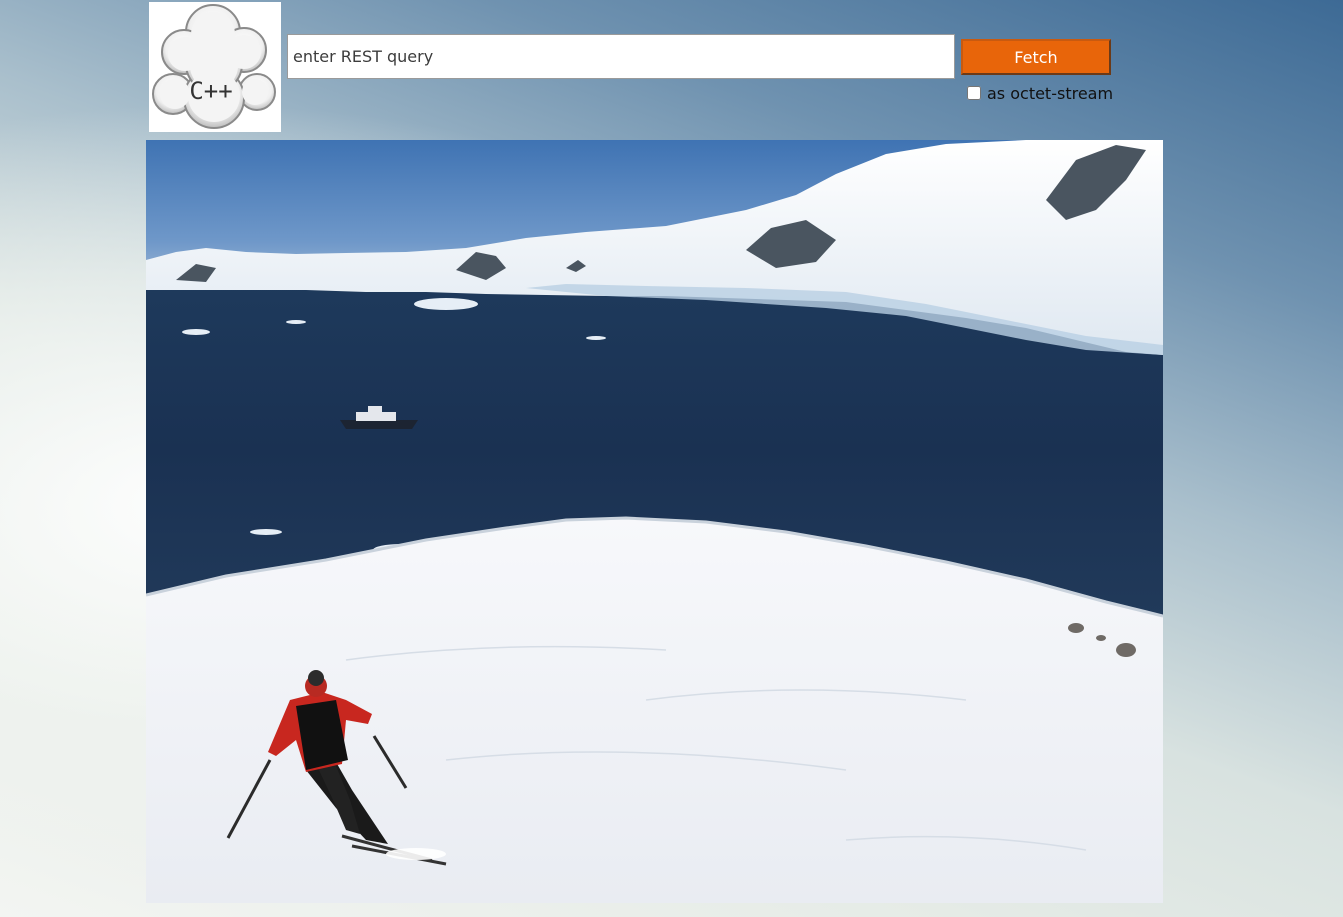 The image size is (1343, 917). I want to click on cloud-cpp-logo-icon: C++, so click(214, 66).